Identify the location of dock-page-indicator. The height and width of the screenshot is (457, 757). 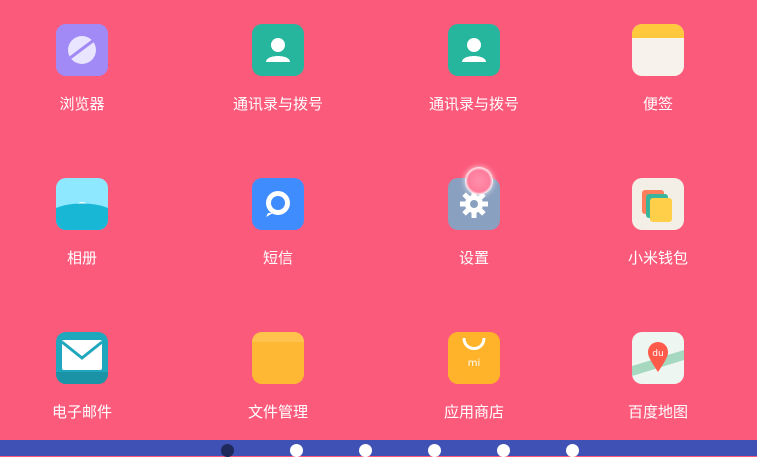
(378, 448).